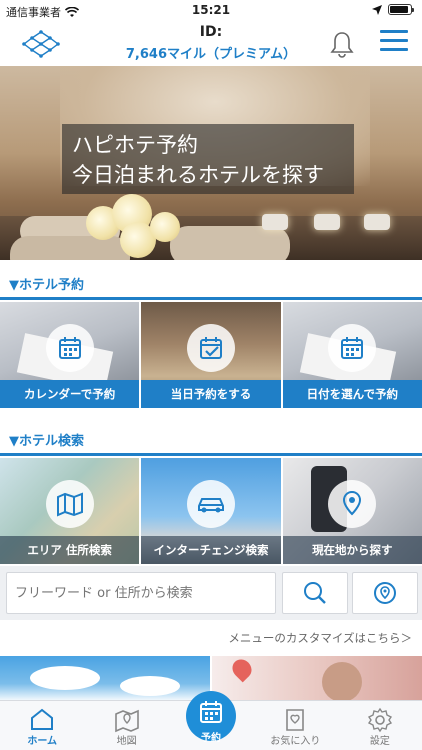 The width and height of the screenshot is (422, 750). Describe the element at coordinates (42, 741) in the screenshot. I see `tab-label: ホーム` at that location.